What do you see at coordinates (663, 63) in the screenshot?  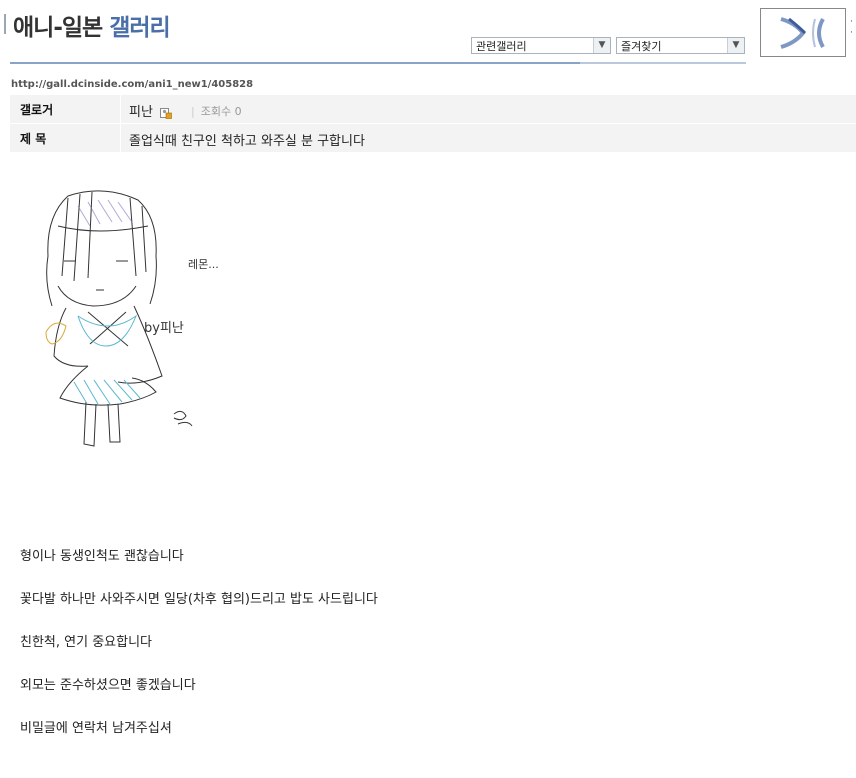 I see `header-divider-highlight` at bounding box center [663, 63].